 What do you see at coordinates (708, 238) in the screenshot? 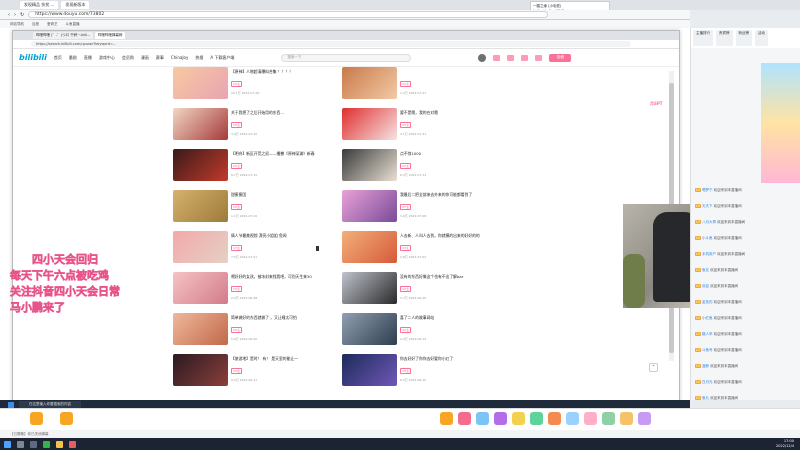
I see `chat-username: 小斗鱼` at bounding box center [708, 238].